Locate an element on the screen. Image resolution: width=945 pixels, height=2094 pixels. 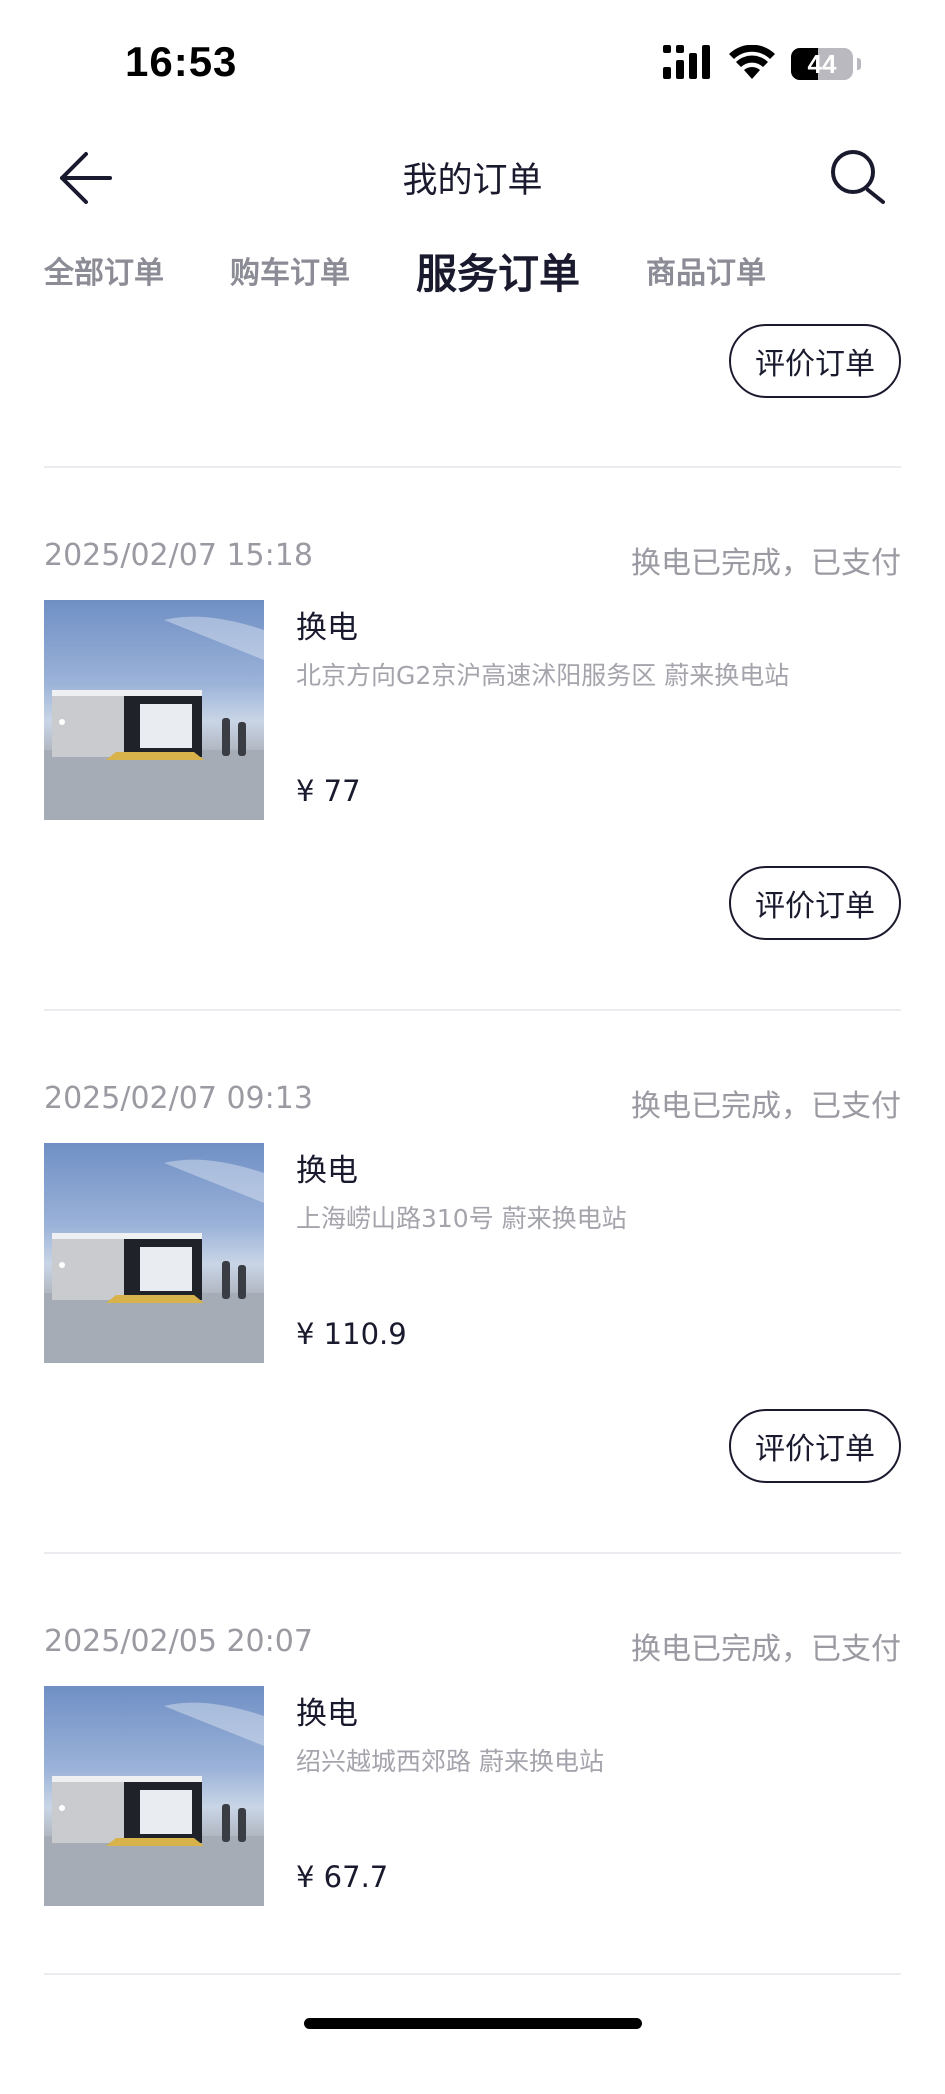
status-icons: 44 is located at coordinates (762, 64).